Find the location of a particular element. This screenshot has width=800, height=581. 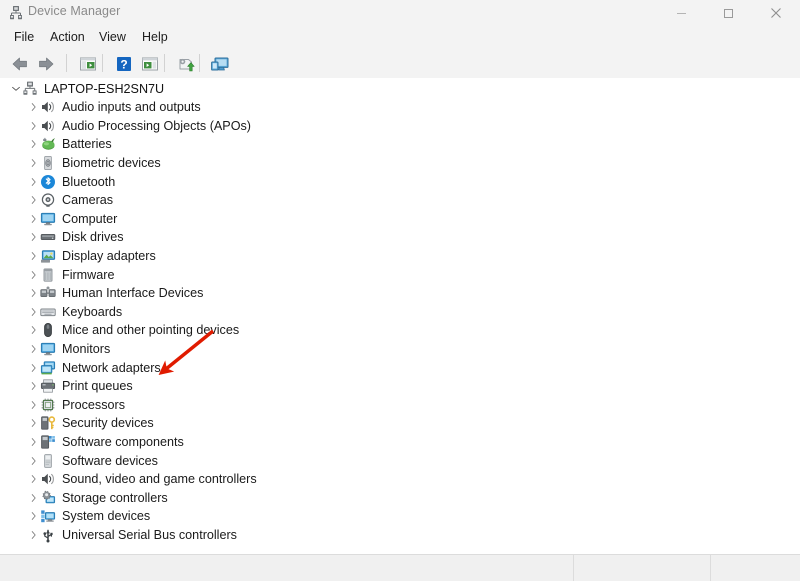

biometric-icon is located at coordinates (48, 163).